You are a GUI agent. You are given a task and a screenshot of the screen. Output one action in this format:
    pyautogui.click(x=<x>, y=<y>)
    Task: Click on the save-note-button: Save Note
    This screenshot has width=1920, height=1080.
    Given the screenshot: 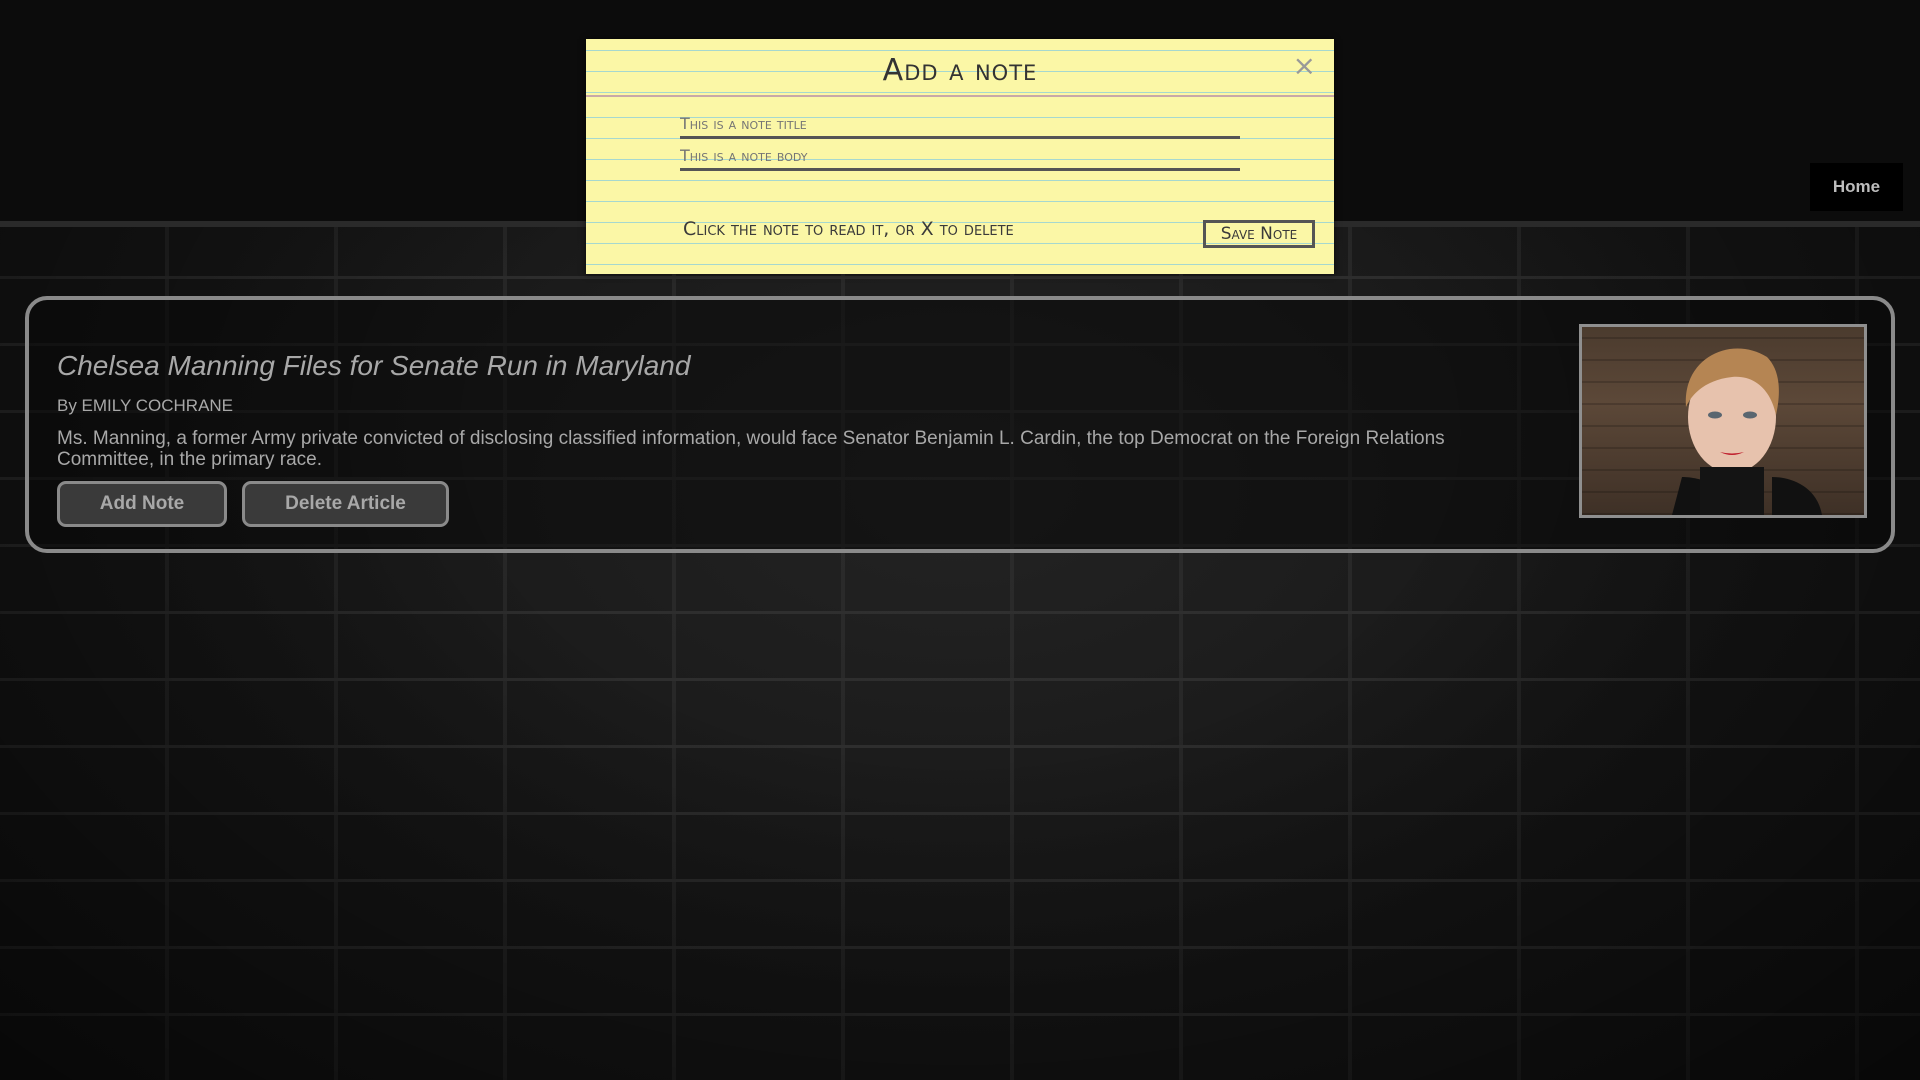 What is the action you would take?
    pyautogui.click(x=1259, y=234)
    